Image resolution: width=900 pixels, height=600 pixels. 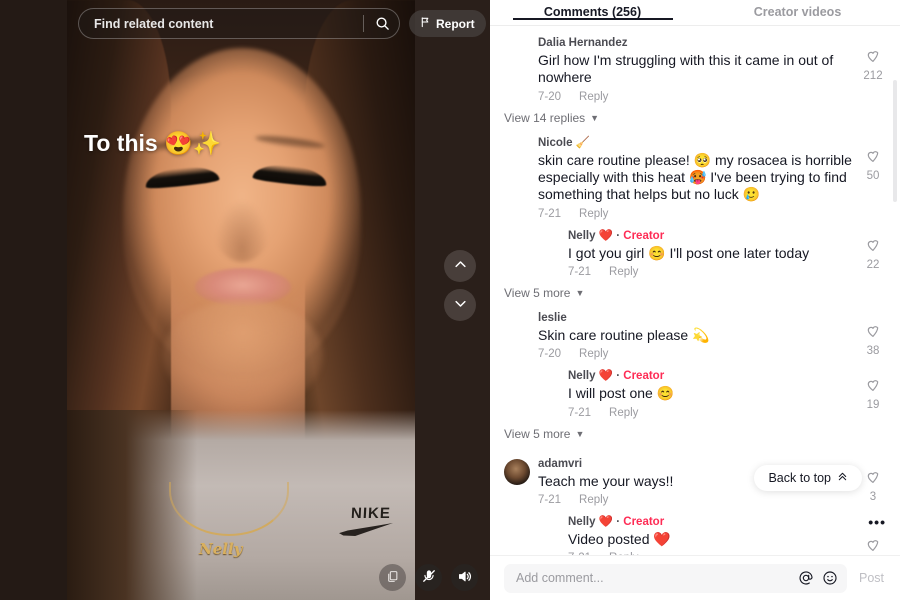 I want to click on mention-at-icon, so click(x=806, y=578).